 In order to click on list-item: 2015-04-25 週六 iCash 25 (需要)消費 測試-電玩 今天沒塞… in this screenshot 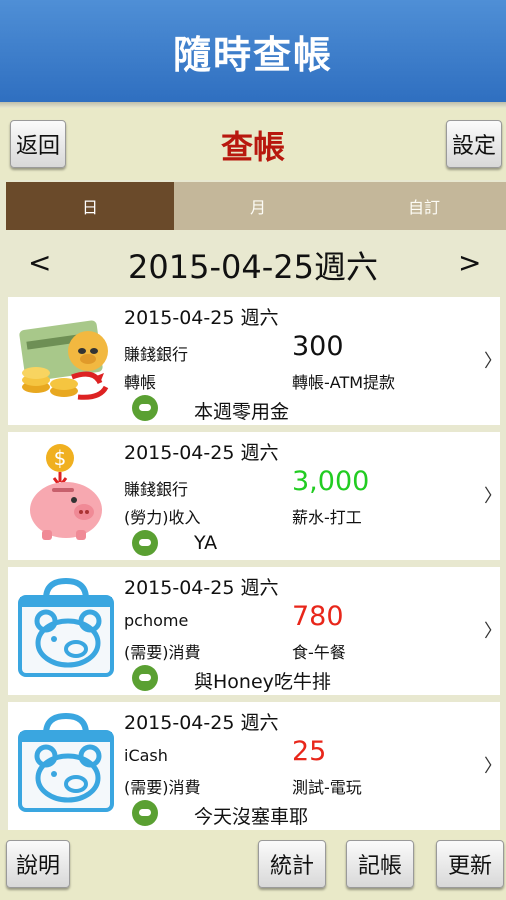, I will do `click(255, 766)`.